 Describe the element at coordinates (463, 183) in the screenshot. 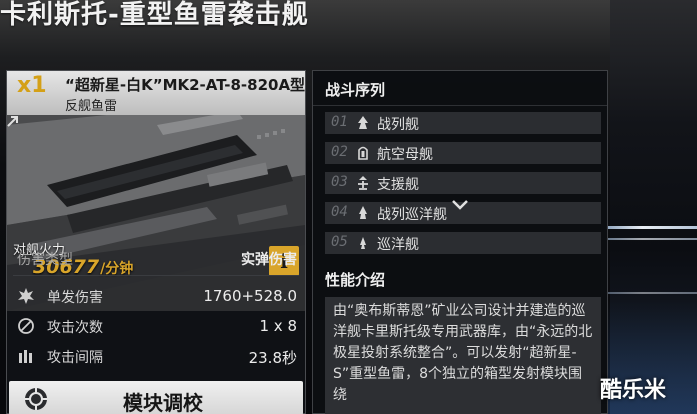

I see `sequence-item-support: 03 支援舰` at that location.